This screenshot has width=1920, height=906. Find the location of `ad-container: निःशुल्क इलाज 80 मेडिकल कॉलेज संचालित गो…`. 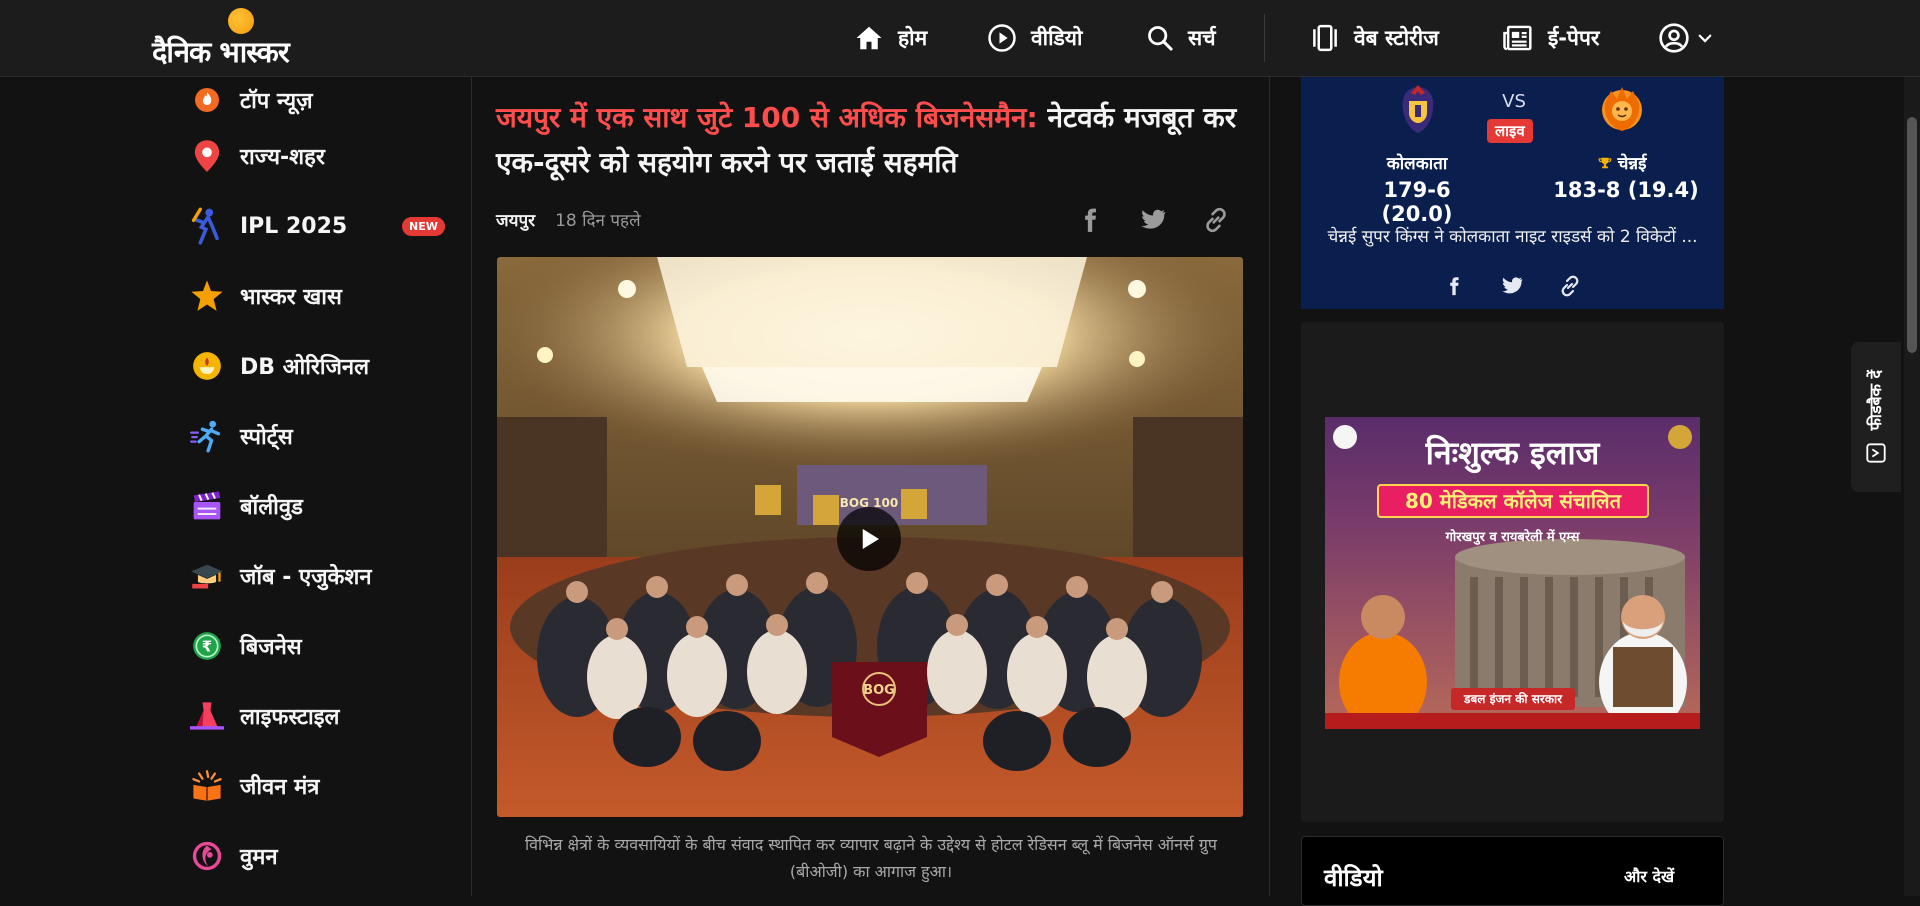

ad-container: निःशुल्क इलाज 80 मेडिकल कॉलेज संचालित गो… is located at coordinates (1512, 572).